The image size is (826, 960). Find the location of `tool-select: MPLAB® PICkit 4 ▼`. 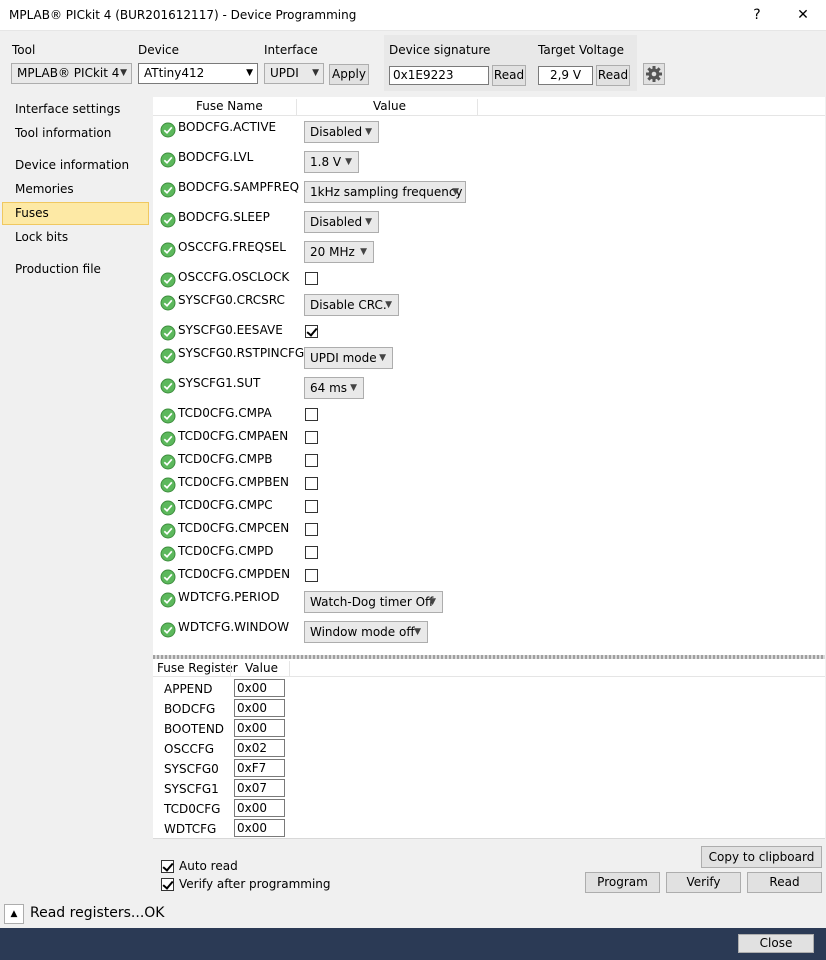

tool-select: MPLAB® PICkit 4 ▼ is located at coordinates (71, 73).